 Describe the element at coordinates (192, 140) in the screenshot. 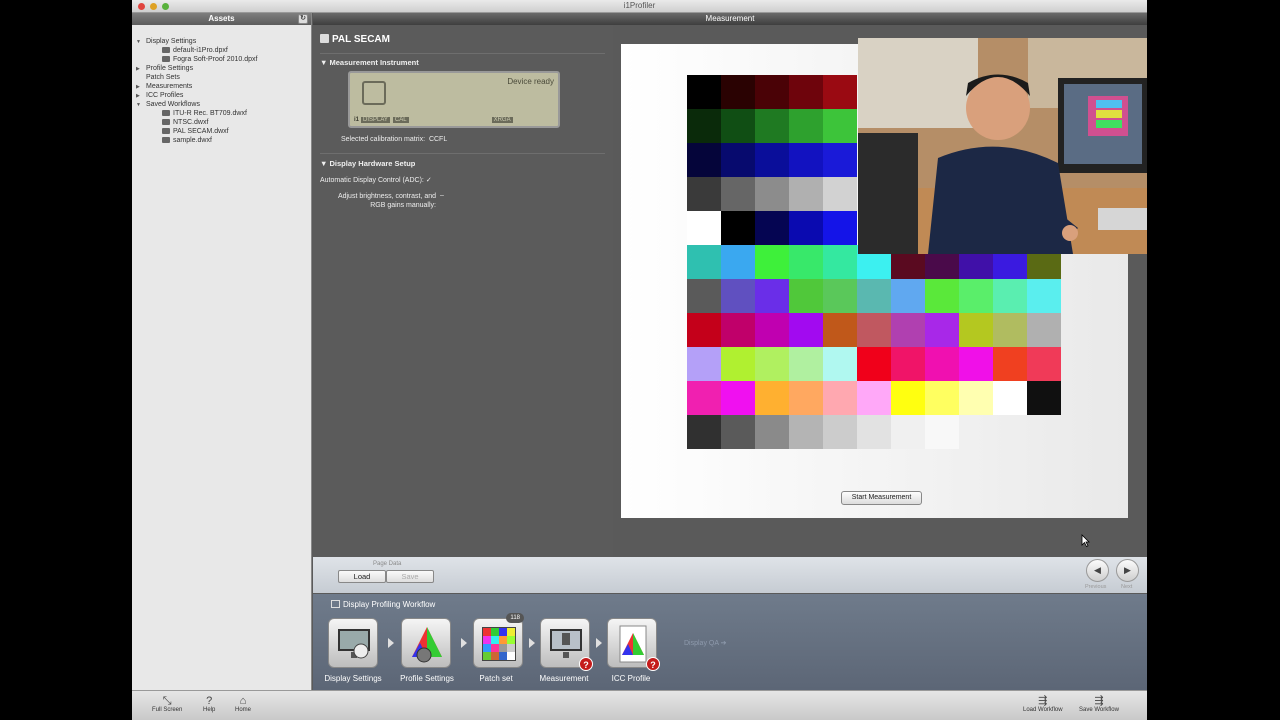

I see `tree-item-label: sample.dwxf` at that location.